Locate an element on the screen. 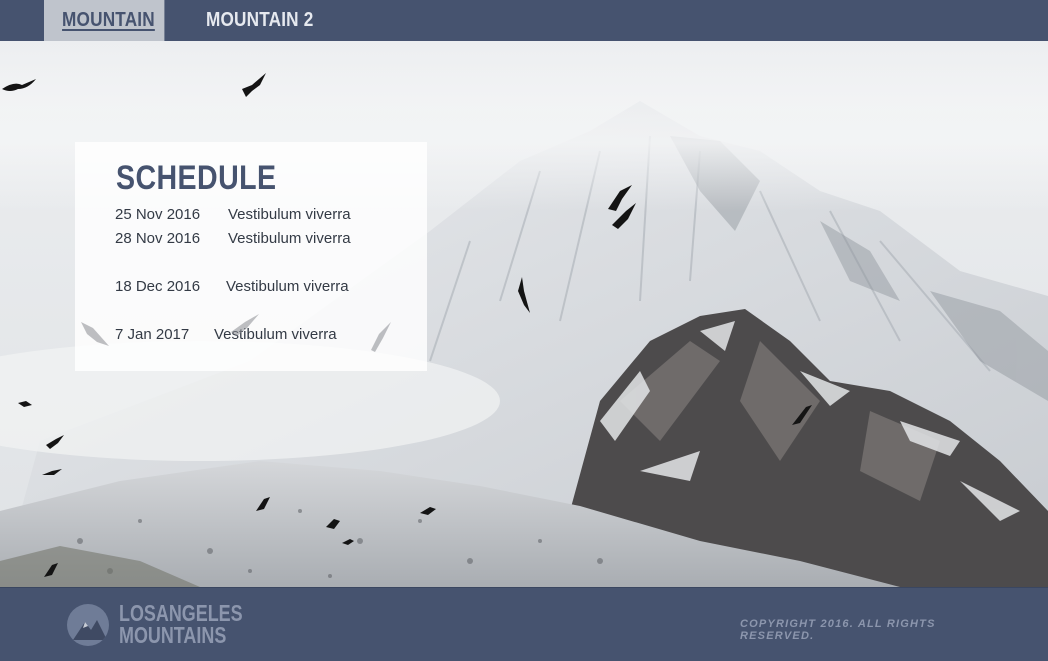  tab-mountain-2: MOUNTAIN 2 is located at coordinates (259, 20).